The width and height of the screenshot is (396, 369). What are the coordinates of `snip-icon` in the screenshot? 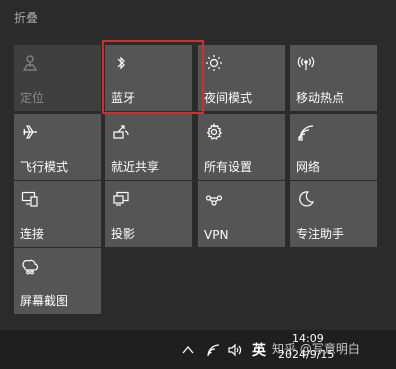 It's located at (30, 266).